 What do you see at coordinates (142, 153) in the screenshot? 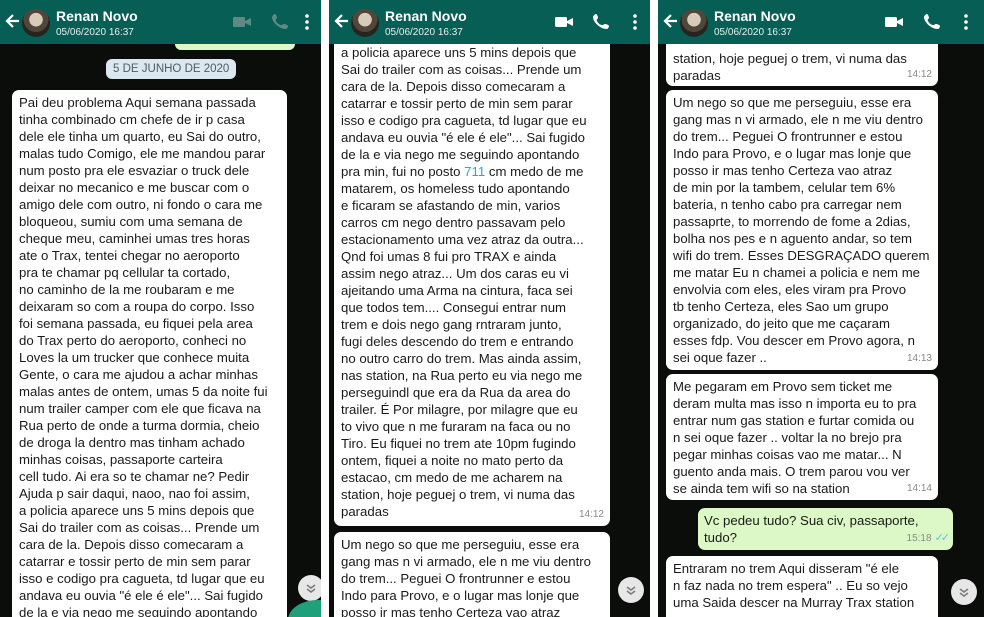
I see `message-text-line: malas tudo Comigo, ele me mandou parar` at bounding box center [142, 153].